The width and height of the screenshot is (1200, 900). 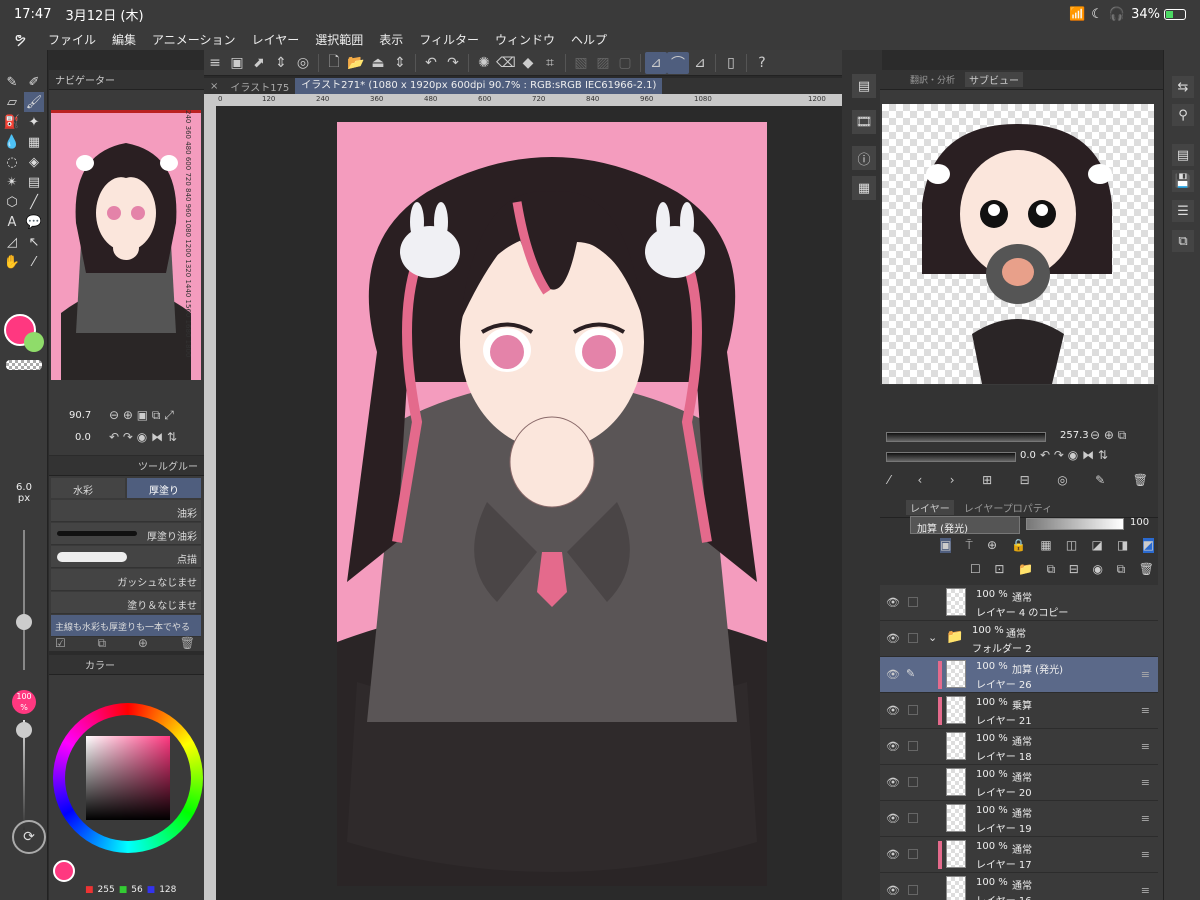 I want to click on invert-icon: ▨, so click(x=603, y=63).